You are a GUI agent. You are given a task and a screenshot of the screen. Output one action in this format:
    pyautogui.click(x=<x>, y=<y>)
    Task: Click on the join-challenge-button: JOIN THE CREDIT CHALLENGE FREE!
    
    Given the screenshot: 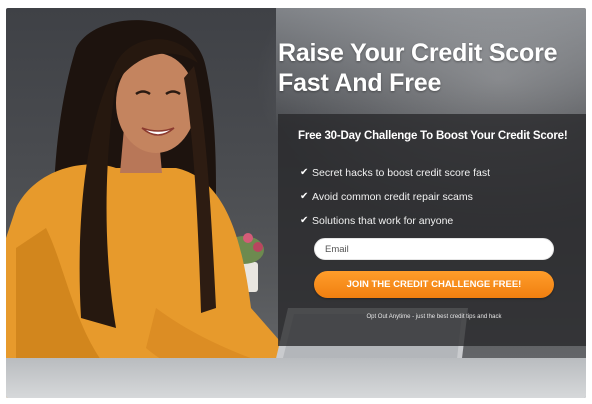 What is the action you would take?
    pyautogui.click(x=434, y=284)
    